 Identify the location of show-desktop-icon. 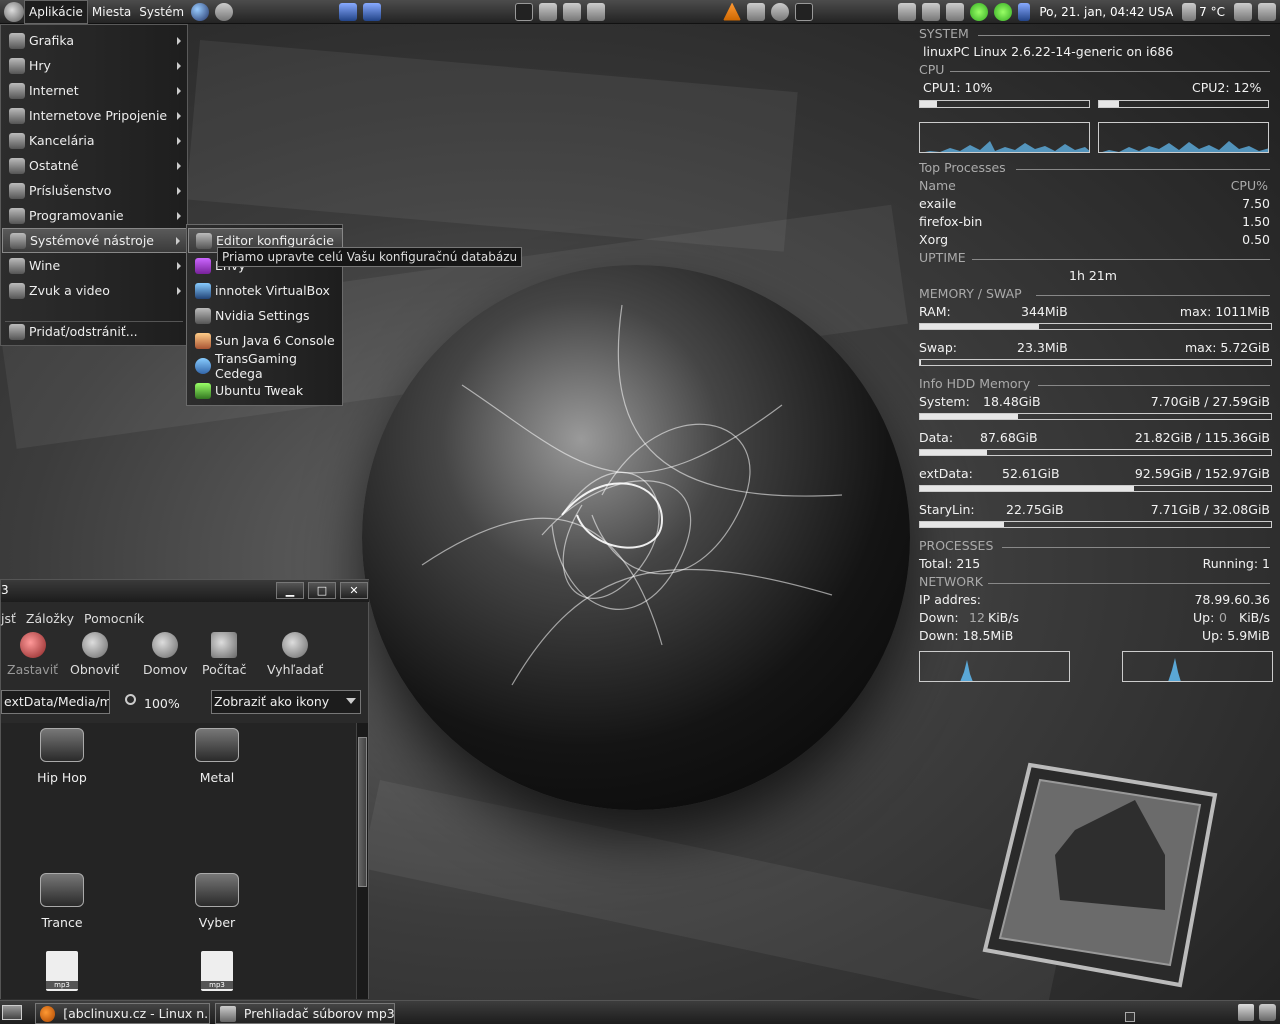
(12, 1012).